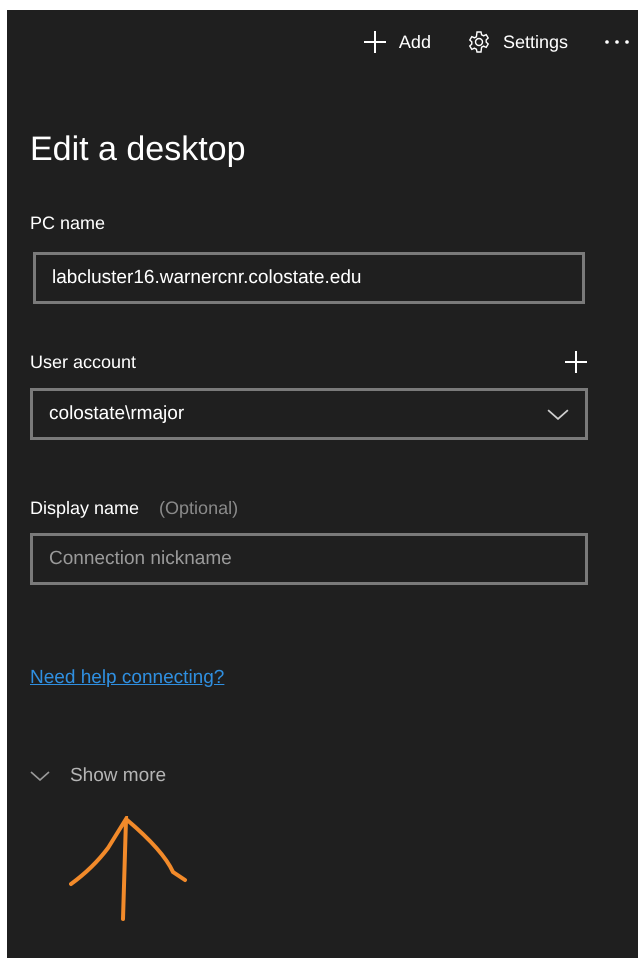 This screenshot has height=964, width=638. Describe the element at coordinates (68, 223) in the screenshot. I see `field-label: PC name` at that location.